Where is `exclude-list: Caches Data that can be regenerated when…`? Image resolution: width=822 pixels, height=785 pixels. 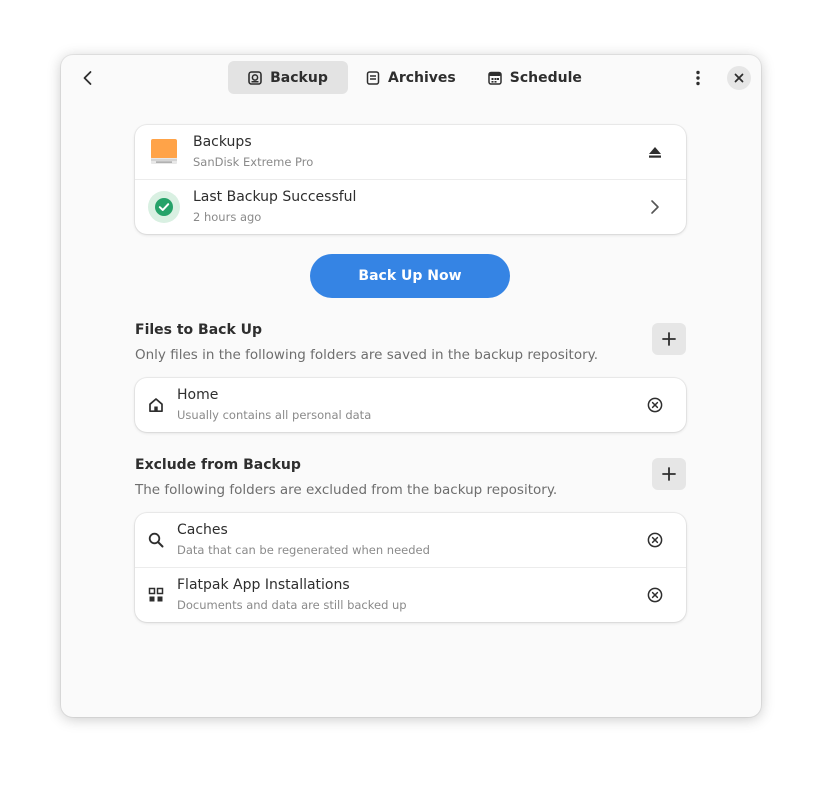
exclude-list: Caches Data that can be regenerated when… is located at coordinates (410, 567).